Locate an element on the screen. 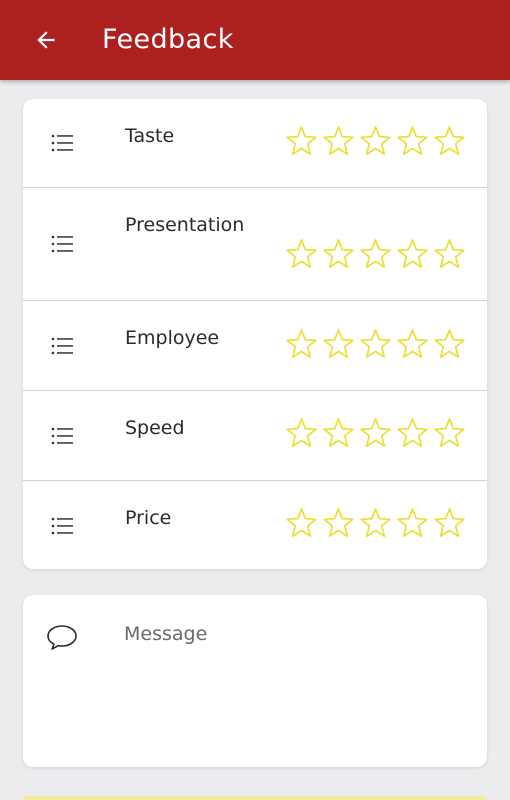 This screenshot has width=510, height=800. rating-label: Speed is located at coordinates (155, 428).